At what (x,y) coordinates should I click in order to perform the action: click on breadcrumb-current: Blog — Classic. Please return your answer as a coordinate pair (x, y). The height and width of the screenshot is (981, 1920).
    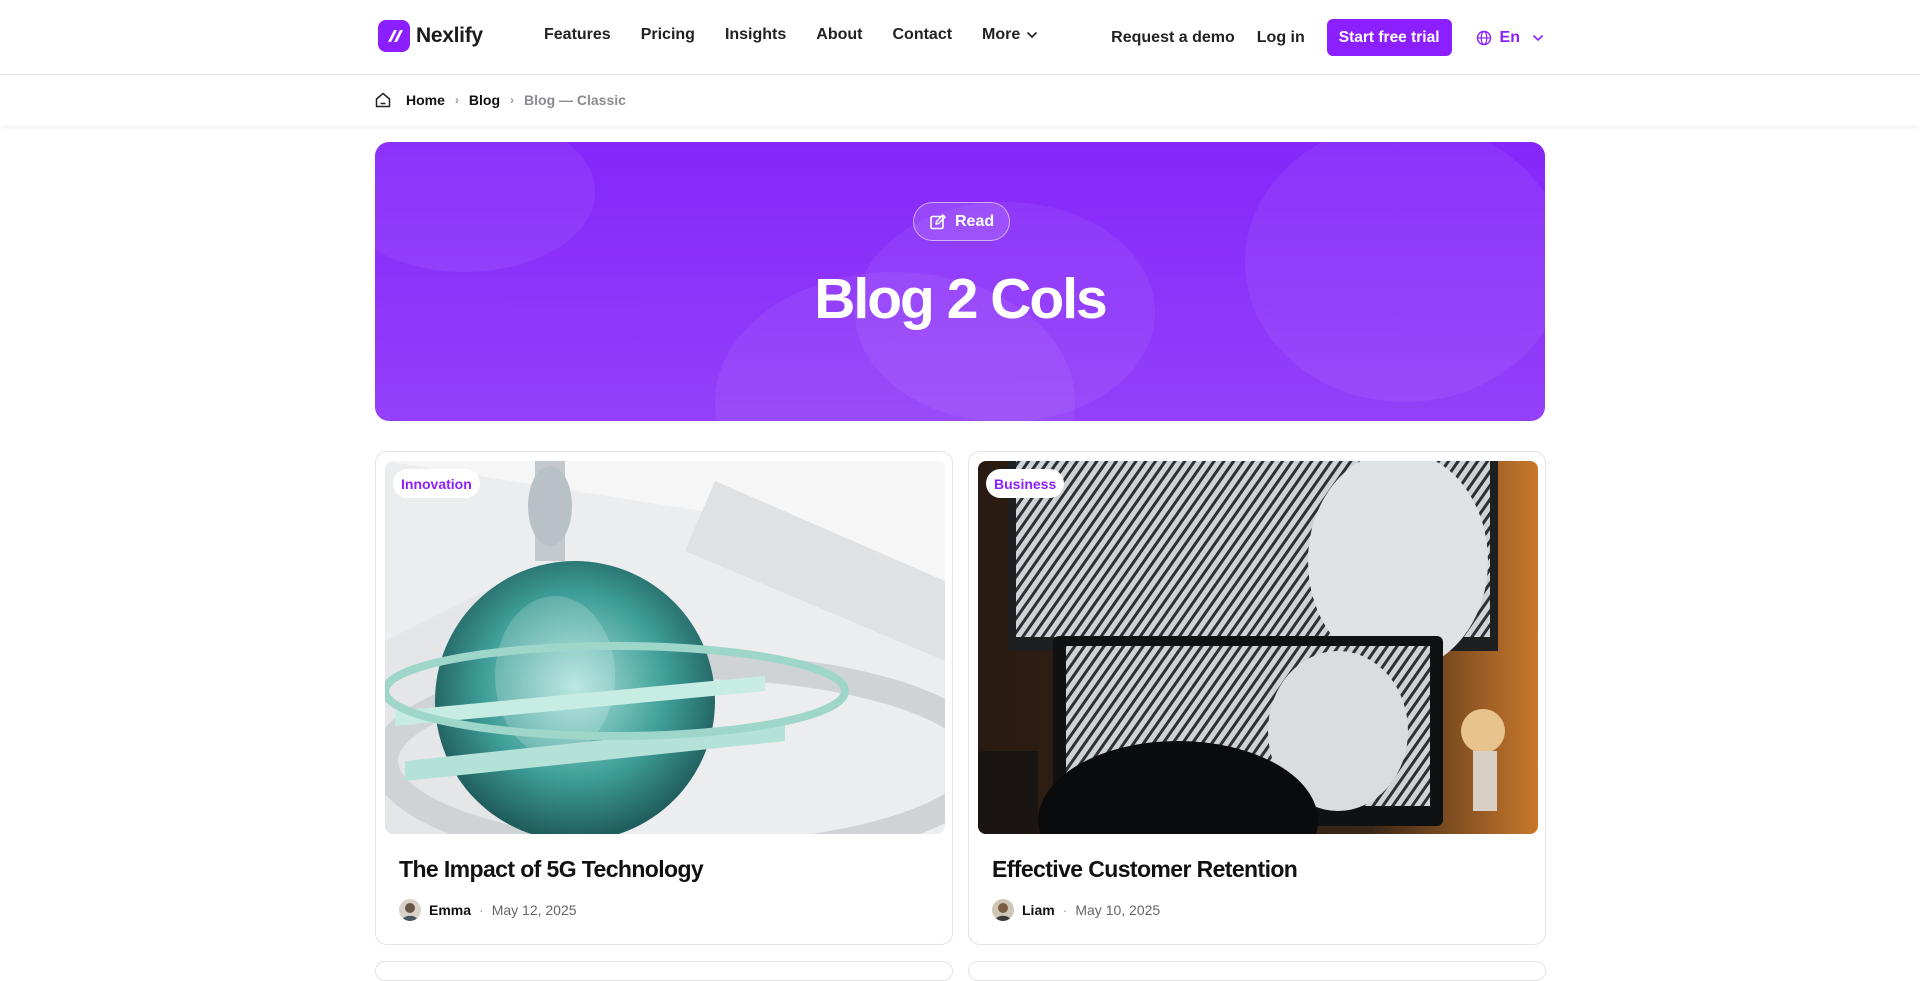
    Looking at the image, I should click on (575, 100).